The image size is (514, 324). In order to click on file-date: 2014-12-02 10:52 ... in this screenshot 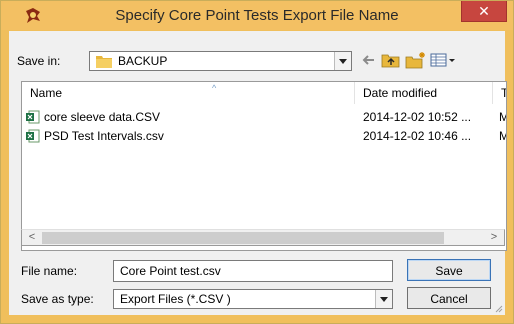, I will do `click(417, 117)`.